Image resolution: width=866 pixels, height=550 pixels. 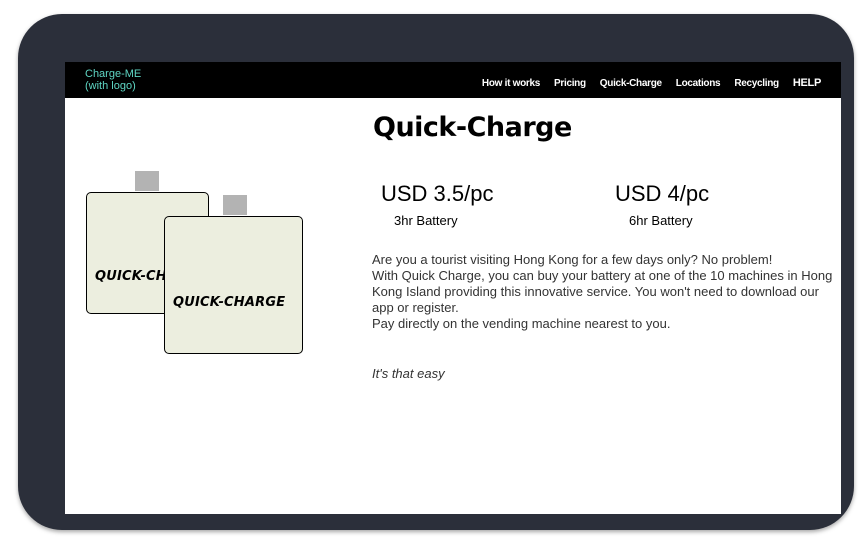 I want to click on logo-line-2: (with logo), so click(x=110, y=86).